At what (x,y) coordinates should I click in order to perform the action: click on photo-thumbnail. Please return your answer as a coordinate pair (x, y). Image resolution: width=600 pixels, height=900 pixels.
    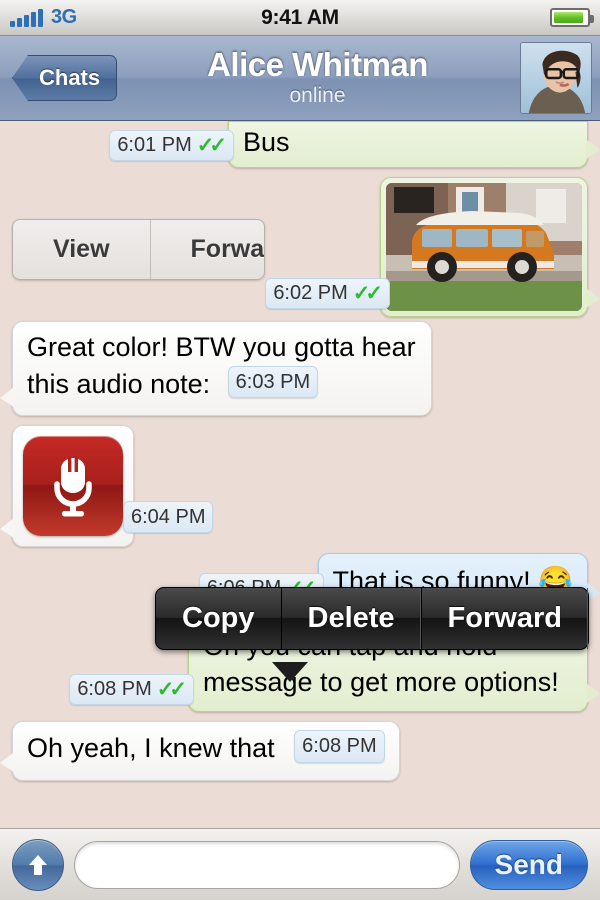
    Looking at the image, I should click on (484, 246).